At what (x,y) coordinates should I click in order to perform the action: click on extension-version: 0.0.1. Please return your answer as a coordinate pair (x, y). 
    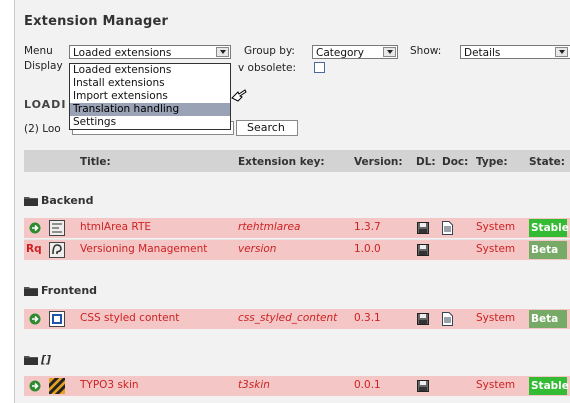
    Looking at the image, I should click on (367, 385).